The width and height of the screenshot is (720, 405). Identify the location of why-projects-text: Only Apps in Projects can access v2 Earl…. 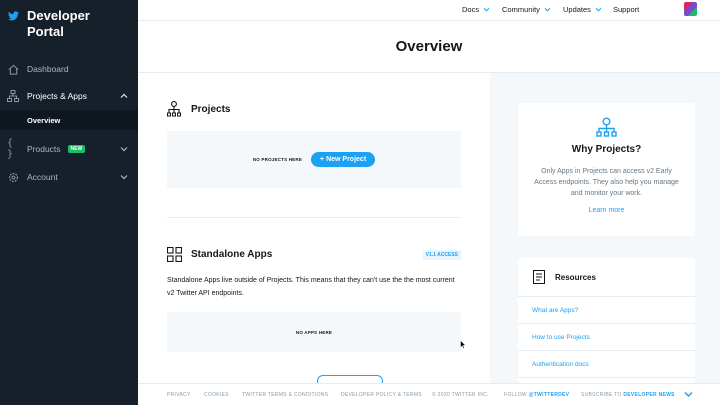
(606, 182).